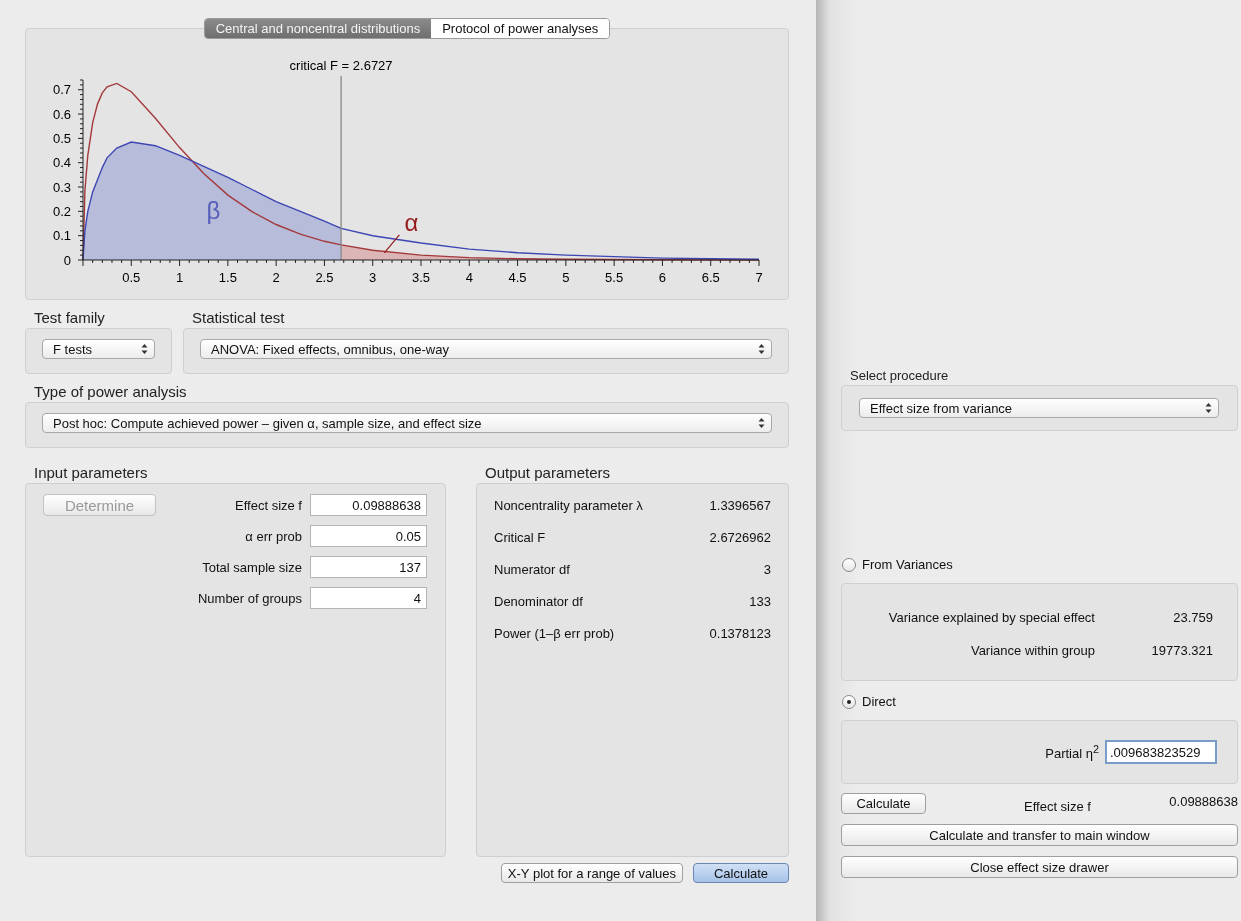 This screenshot has width=1241, height=921. What do you see at coordinates (368, 567) in the screenshot?
I see `input-field: 137` at bounding box center [368, 567].